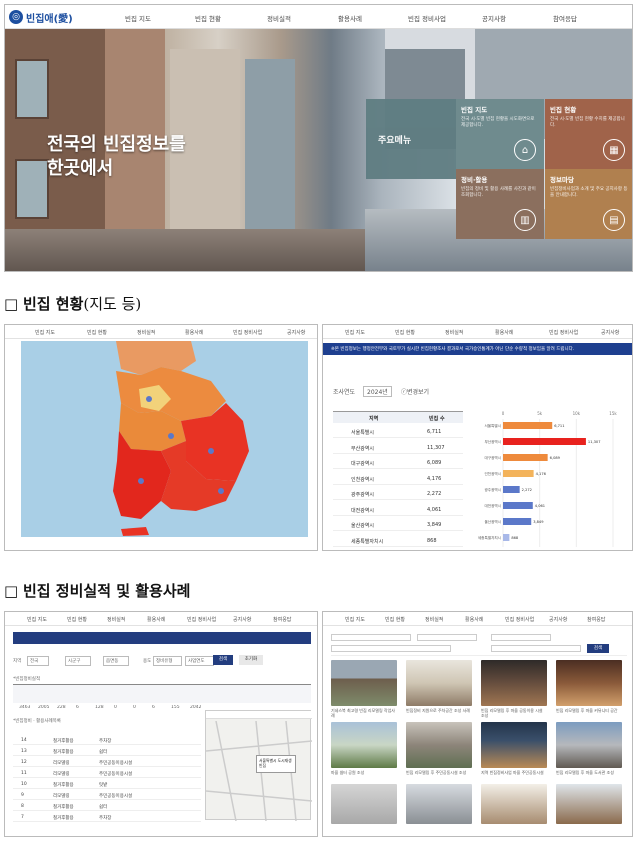 This screenshot has height=841, width=636. What do you see at coordinates (107, 784) in the screenshot?
I see `table-row: 10 철거후활용 텃밭` at bounding box center [107, 784].